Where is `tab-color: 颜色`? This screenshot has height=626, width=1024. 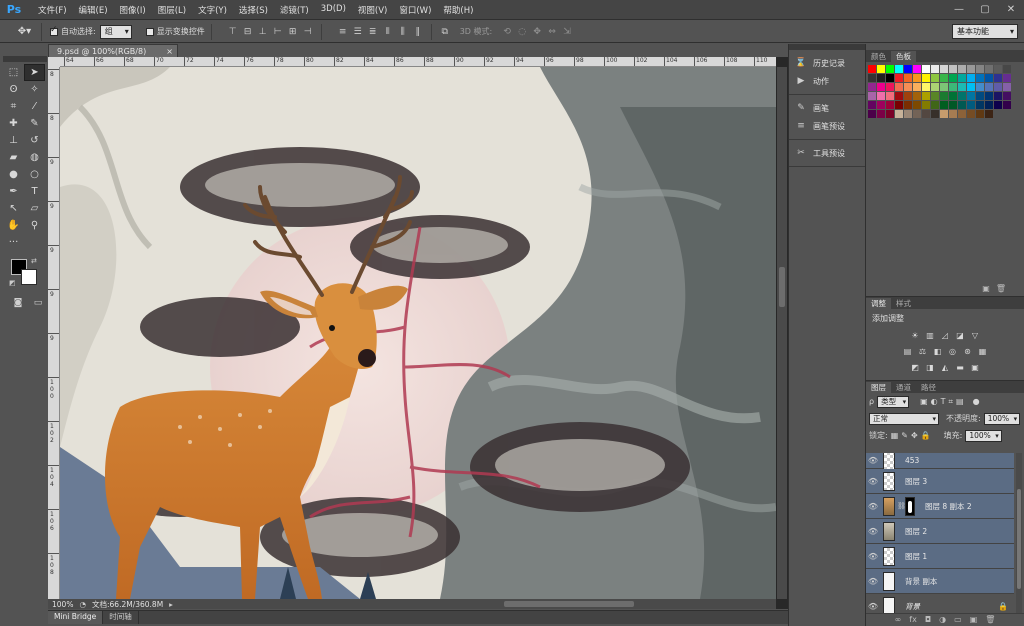 tab-color: 颜色 is located at coordinates (878, 56).